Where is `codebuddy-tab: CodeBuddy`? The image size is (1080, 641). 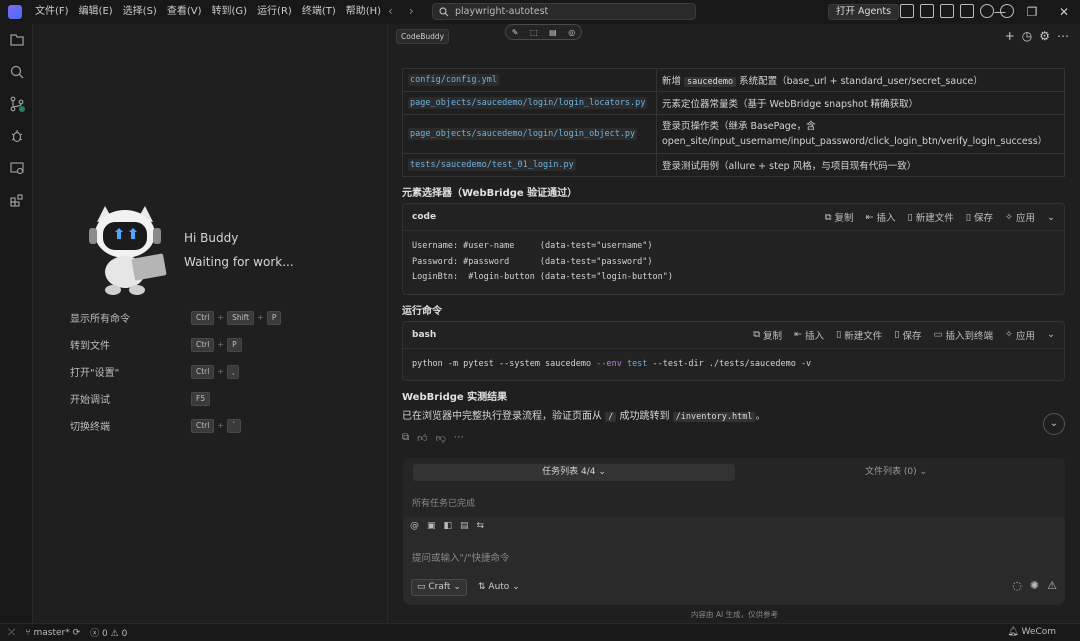
codebuddy-tab: CodeBuddy is located at coordinates (423, 36).